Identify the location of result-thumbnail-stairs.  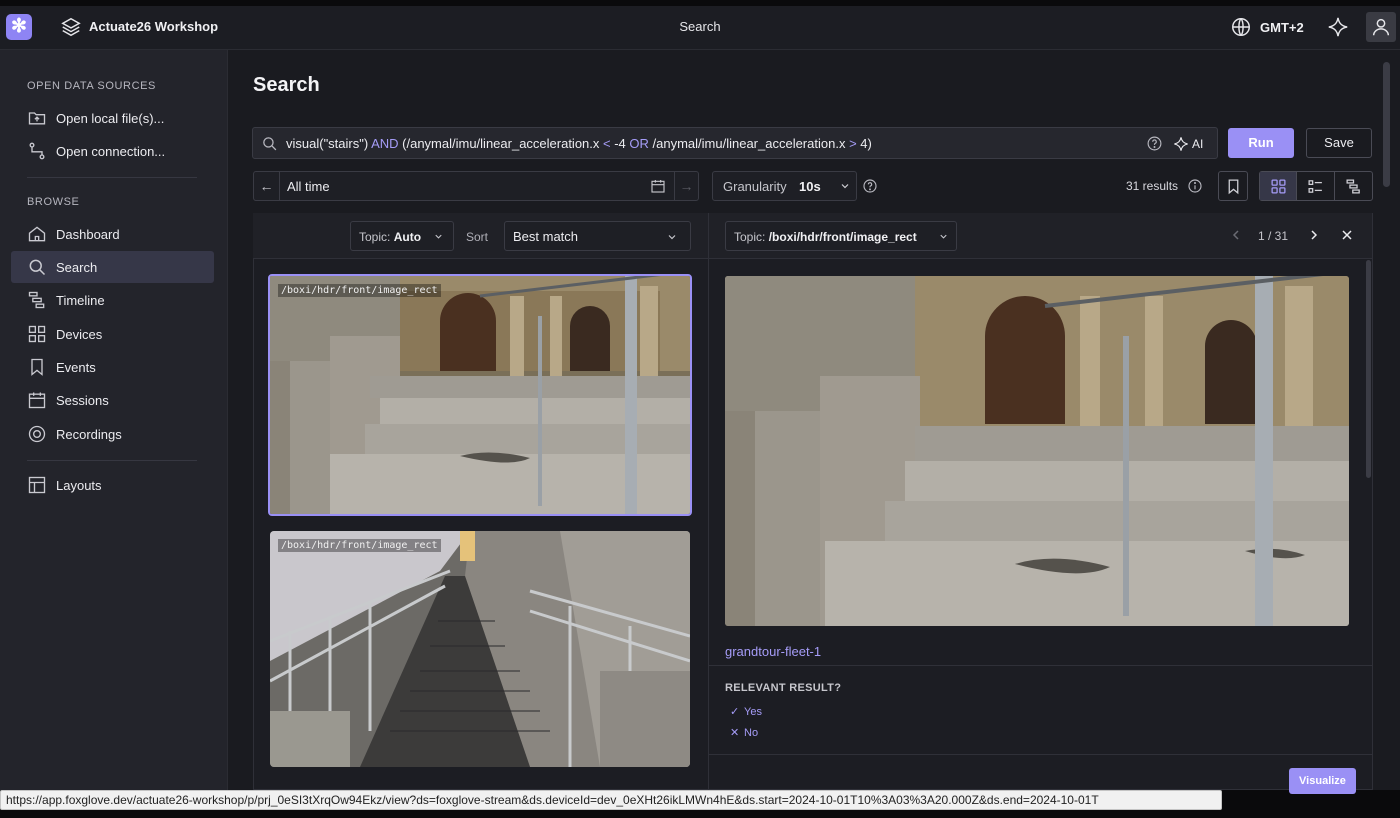
(480, 395).